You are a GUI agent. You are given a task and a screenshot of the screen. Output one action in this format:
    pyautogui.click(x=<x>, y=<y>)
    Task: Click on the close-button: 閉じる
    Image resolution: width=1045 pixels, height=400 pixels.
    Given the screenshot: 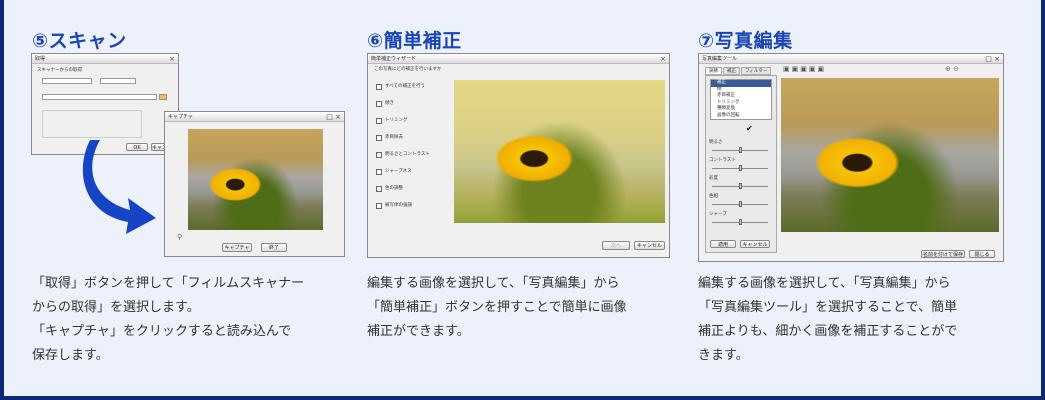 What is the action you would take?
    pyautogui.click(x=982, y=254)
    